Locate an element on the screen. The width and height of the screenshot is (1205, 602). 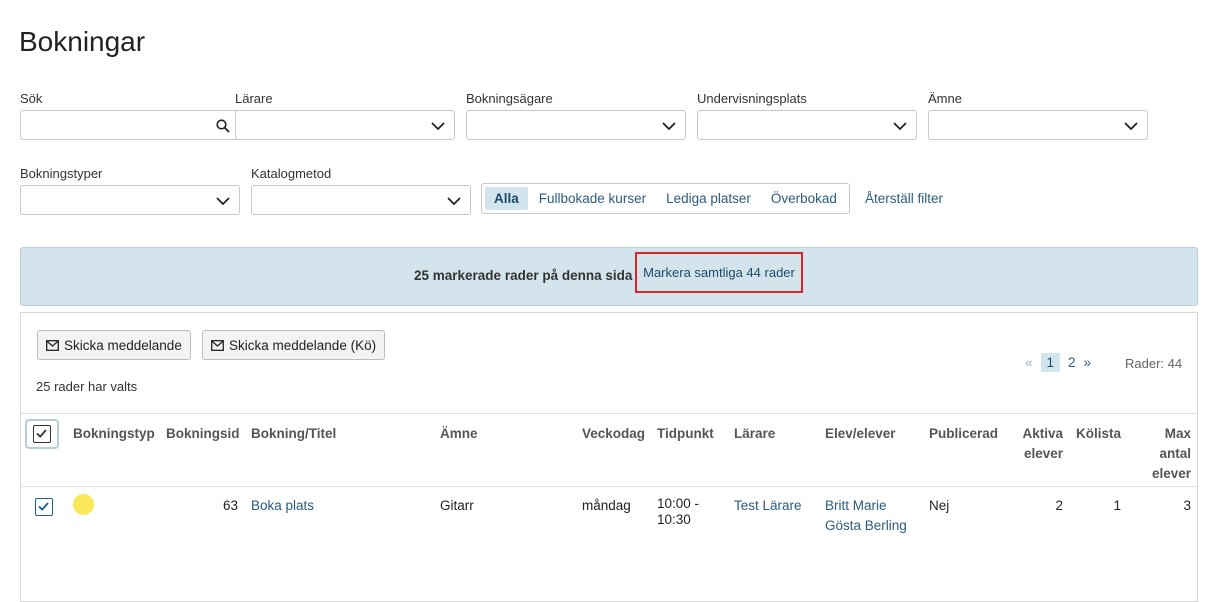
quick-filter-fully-booked: Fullbokade kurser is located at coordinates (592, 198).